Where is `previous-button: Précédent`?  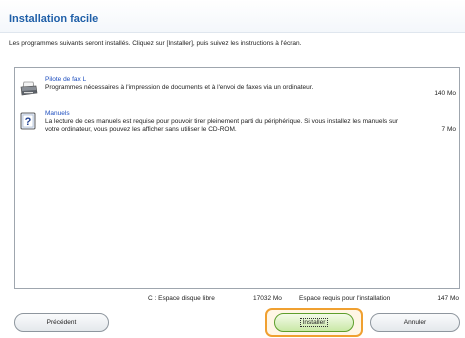
previous-button: Précédent is located at coordinates (61, 322).